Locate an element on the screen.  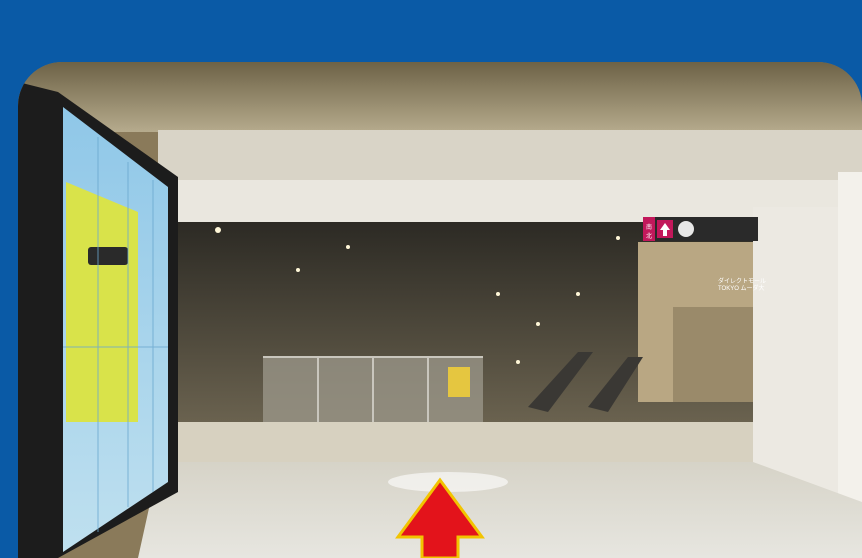
sign-side-label: 南北 is located at coordinates (649, 232).